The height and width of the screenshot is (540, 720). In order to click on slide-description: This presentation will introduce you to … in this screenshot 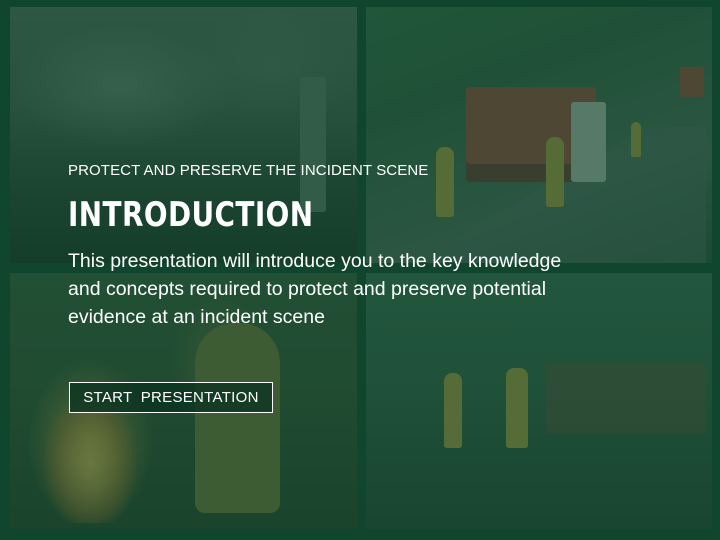, I will do `click(315, 289)`.